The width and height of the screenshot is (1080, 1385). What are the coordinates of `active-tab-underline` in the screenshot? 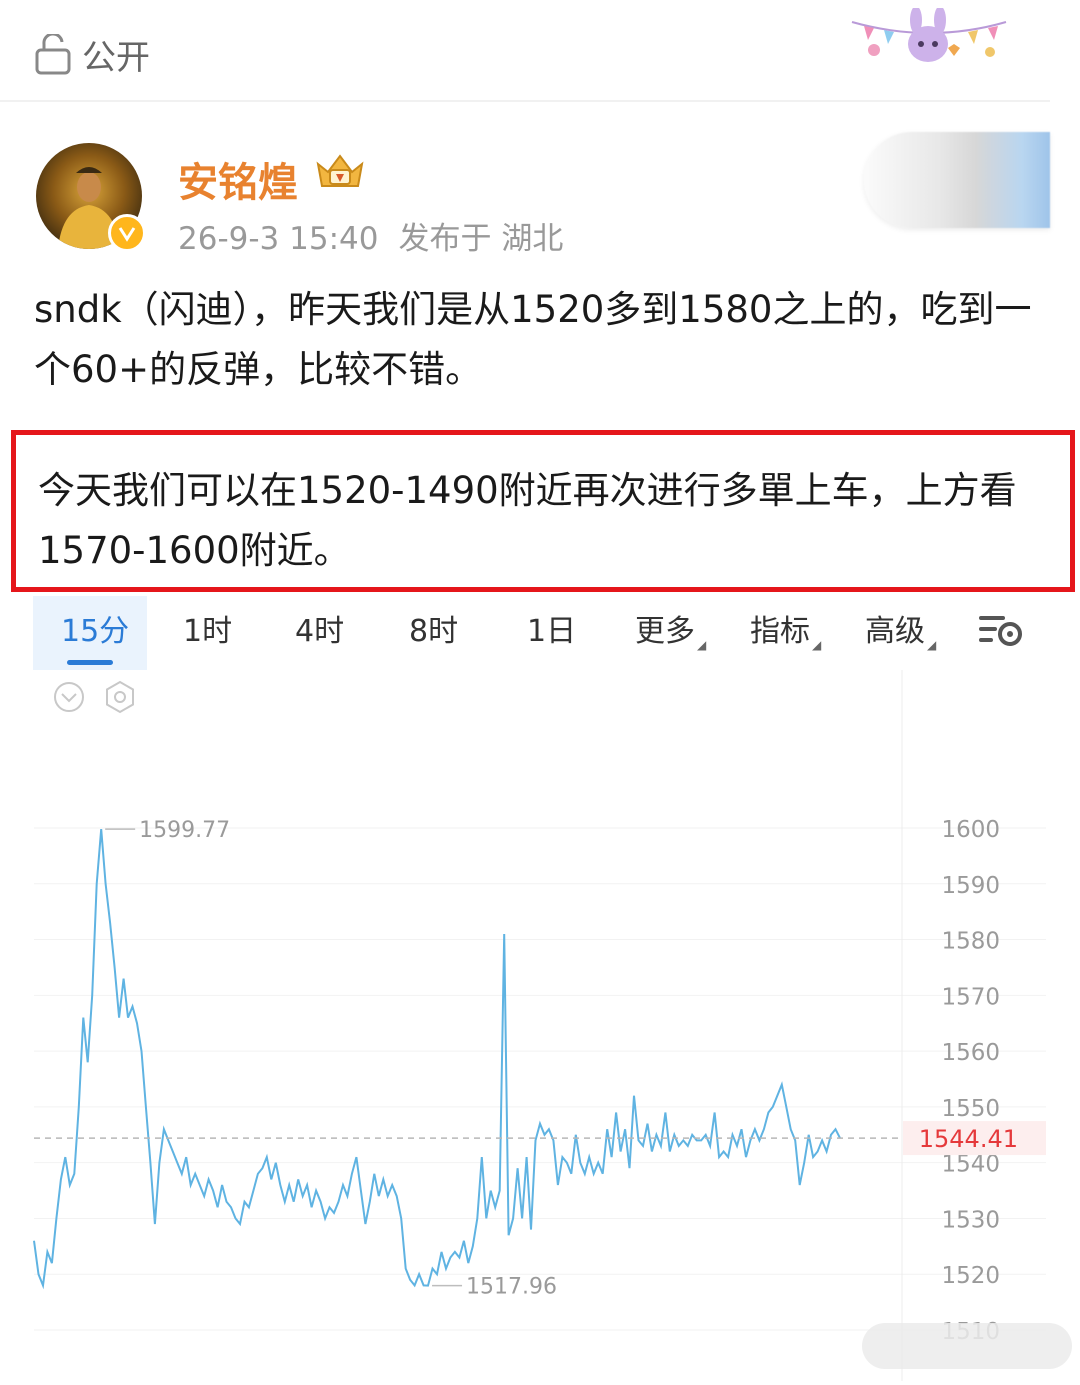 It's located at (90, 662).